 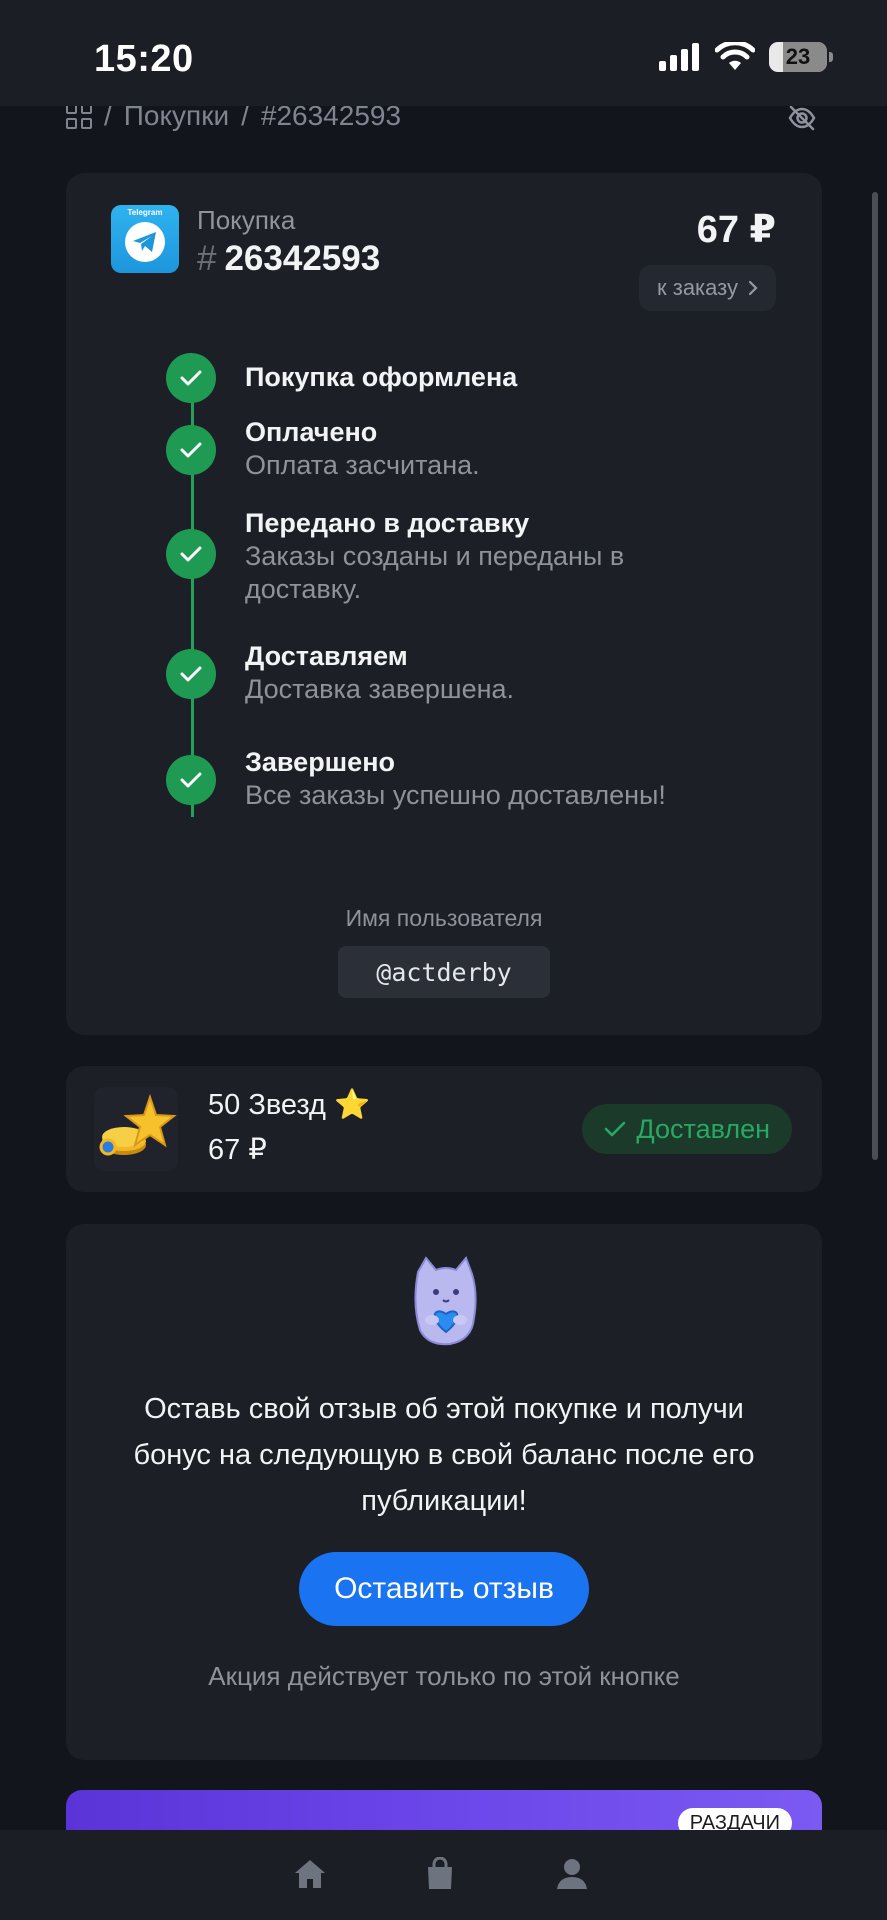 I want to click on telegram-icon: Telegram, so click(x=145, y=239).